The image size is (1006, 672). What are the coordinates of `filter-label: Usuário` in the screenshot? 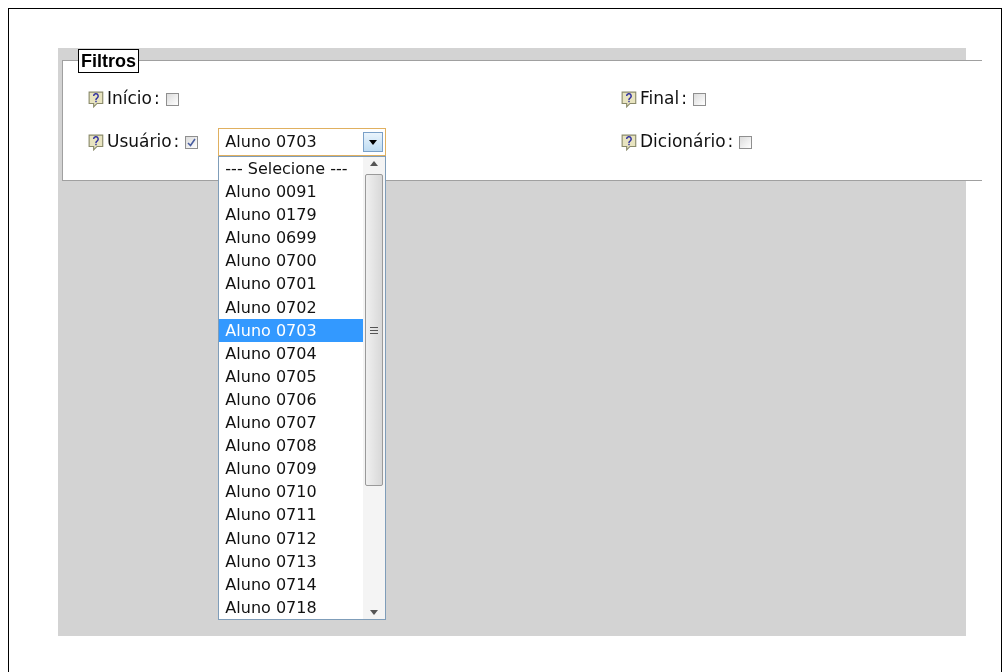 It's located at (139, 142).